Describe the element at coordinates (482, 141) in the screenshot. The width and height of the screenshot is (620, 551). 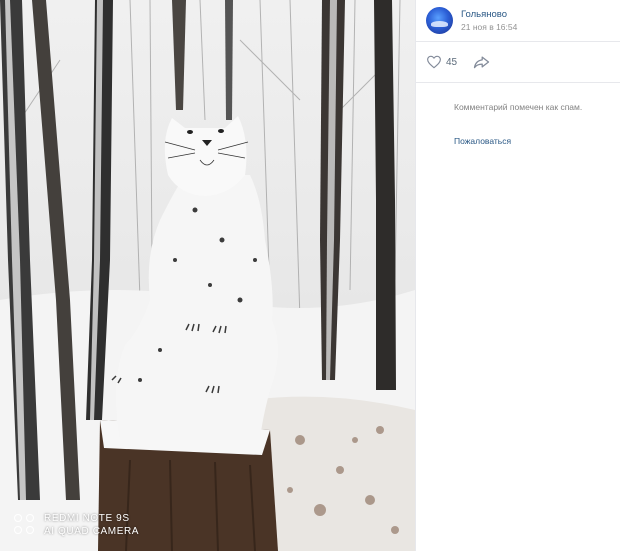
I see `report-link: Пожаловаться` at that location.